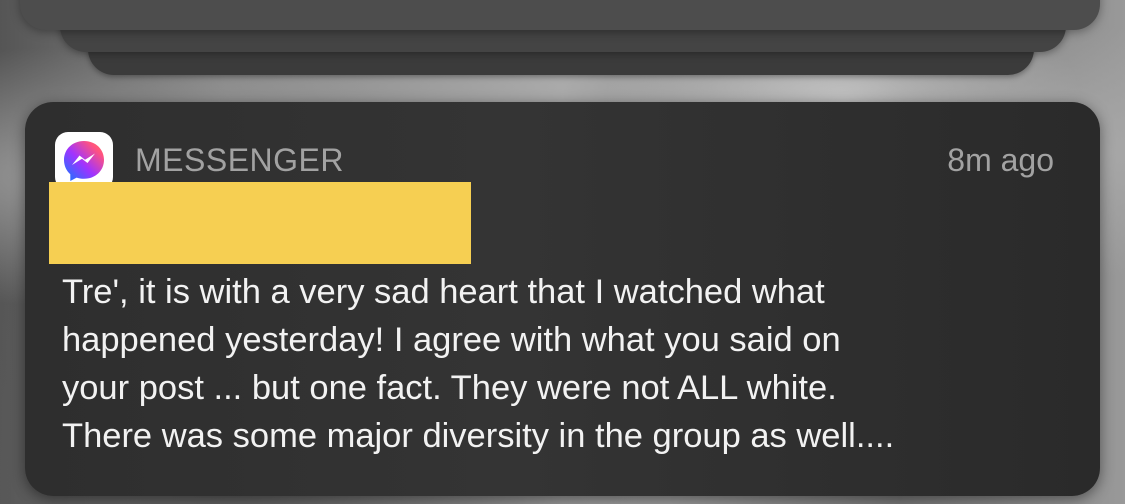 The height and width of the screenshot is (504, 1125). Describe the element at coordinates (239, 160) in the screenshot. I see `app-name-label: MESSENGER` at that location.